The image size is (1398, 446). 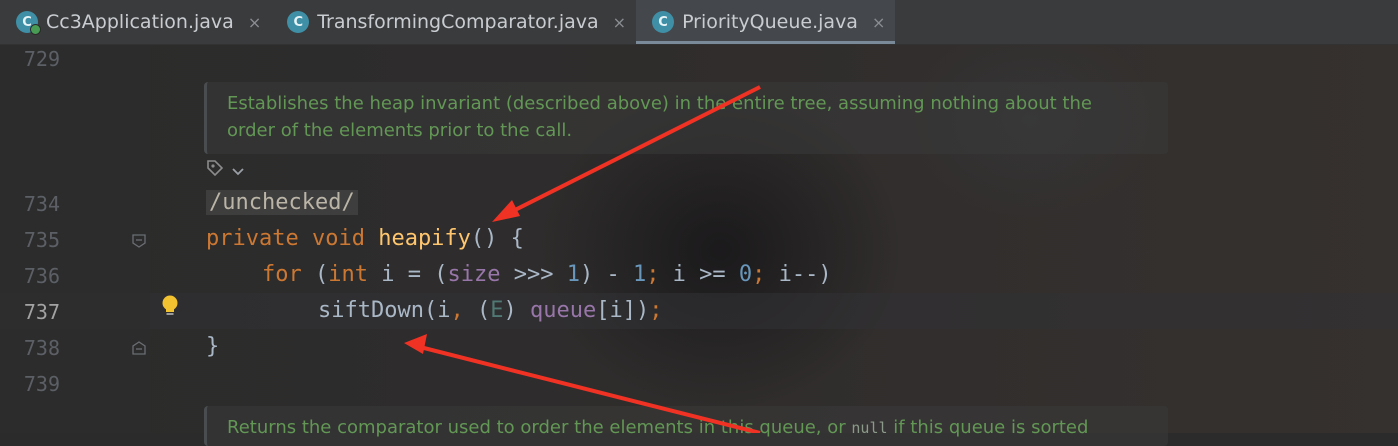 What do you see at coordinates (371, 310) in the screenshot?
I see `method-call: siftDown` at bounding box center [371, 310].